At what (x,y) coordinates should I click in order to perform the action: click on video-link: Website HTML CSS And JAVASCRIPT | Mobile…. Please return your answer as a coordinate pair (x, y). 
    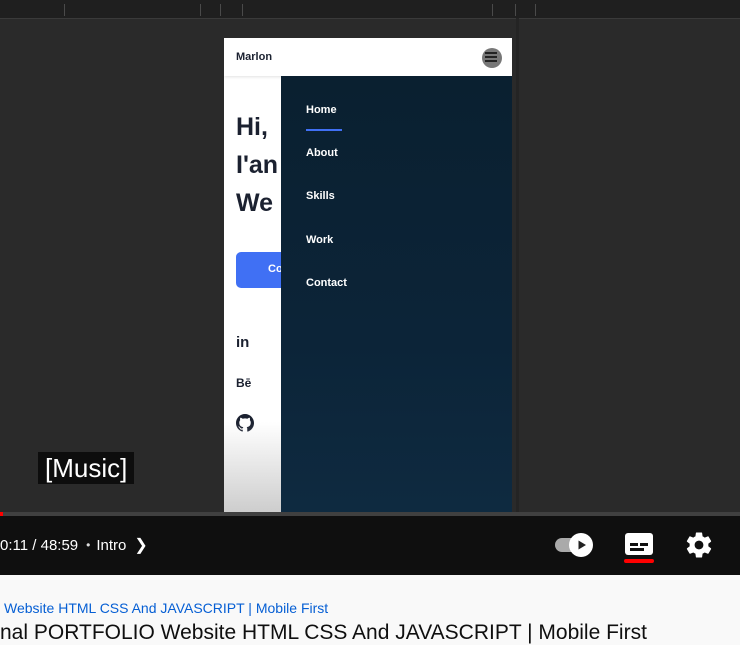
    Looking at the image, I should click on (166, 608).